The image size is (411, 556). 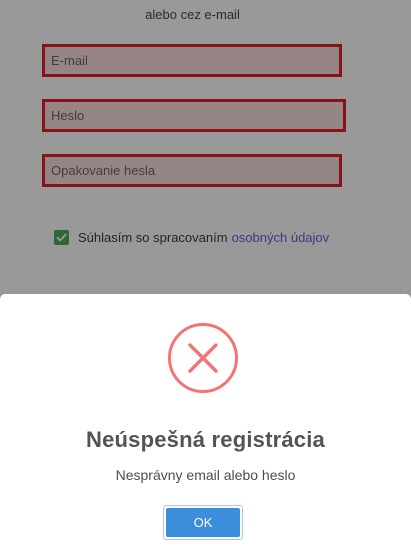 What do you see at coordinates (203, 358) in the screenshot?
I see `error-x-icon` at bounding box center [203, 358].